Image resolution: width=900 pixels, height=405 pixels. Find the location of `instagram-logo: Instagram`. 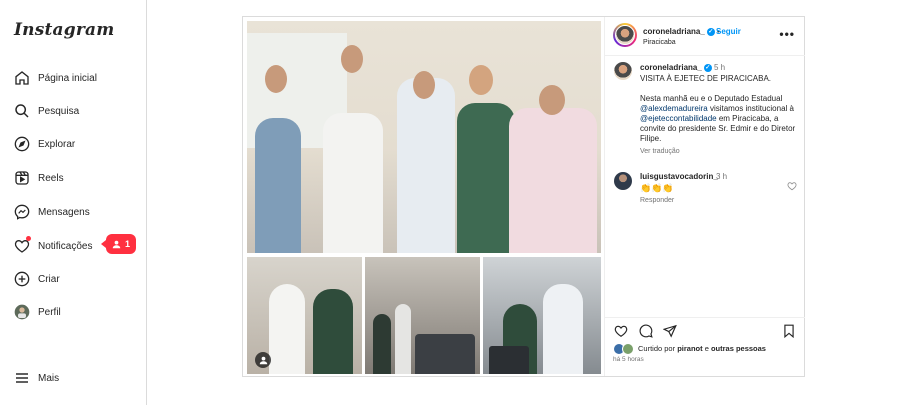

instagram-logo: Instagram is located at coordinates (64, 30).